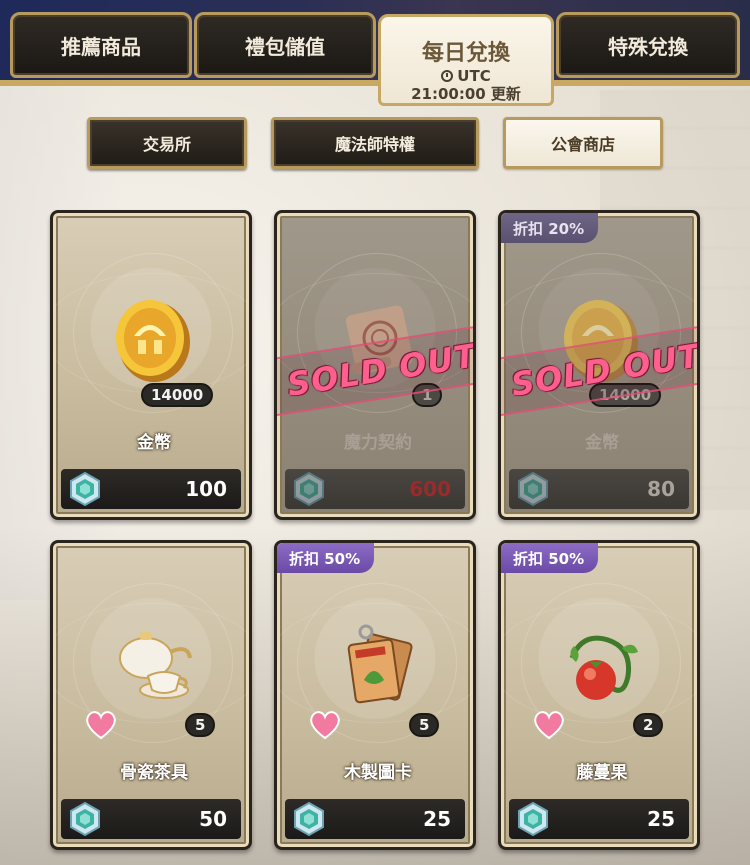  I want to click on item-quantity: 14000, so click(177, 395).